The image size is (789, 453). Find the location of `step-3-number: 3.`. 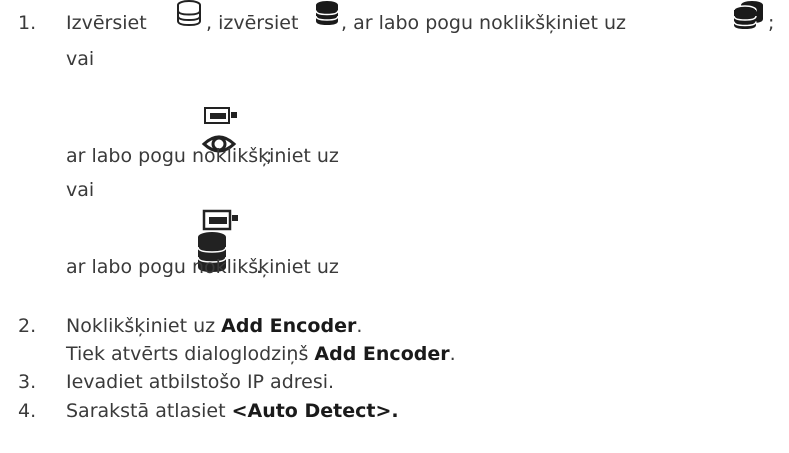

step-3-number: 3. is located at coordinates (27, 382).